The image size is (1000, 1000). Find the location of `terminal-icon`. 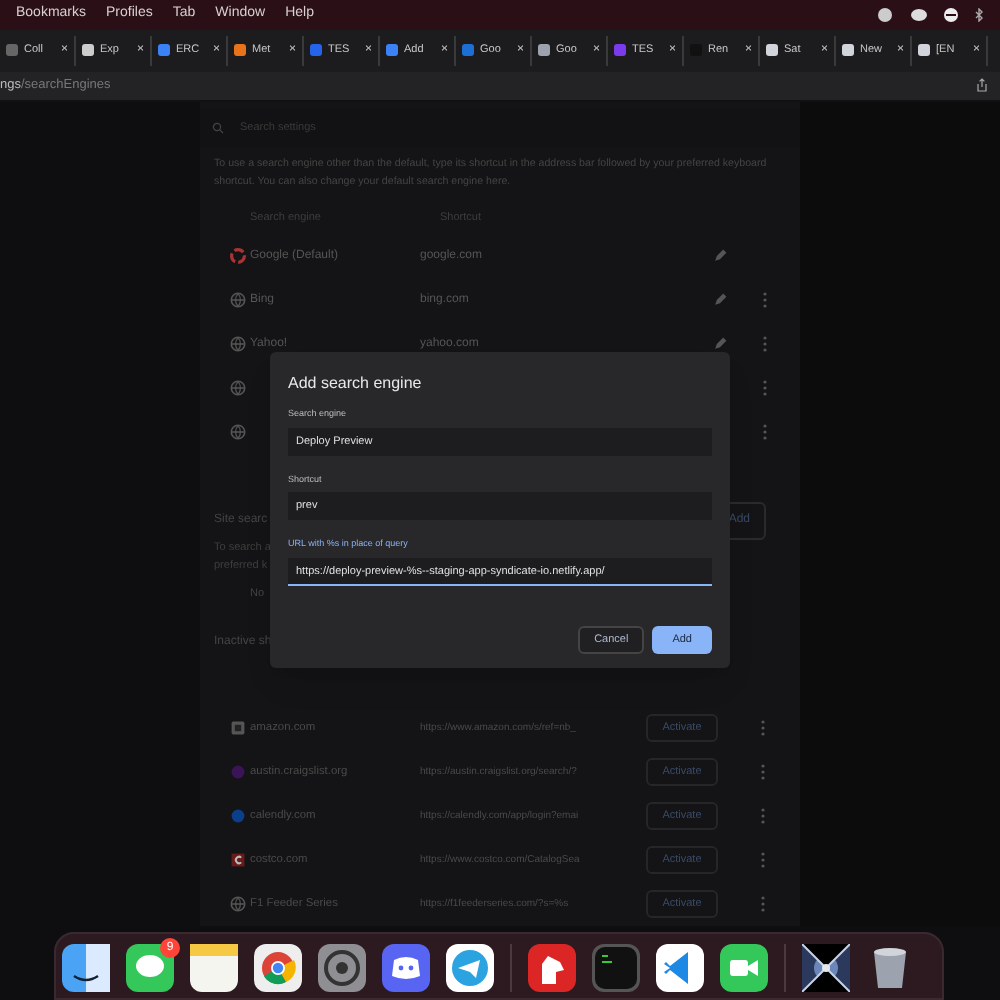

terminal-icon is located at coordinates (616, 968).